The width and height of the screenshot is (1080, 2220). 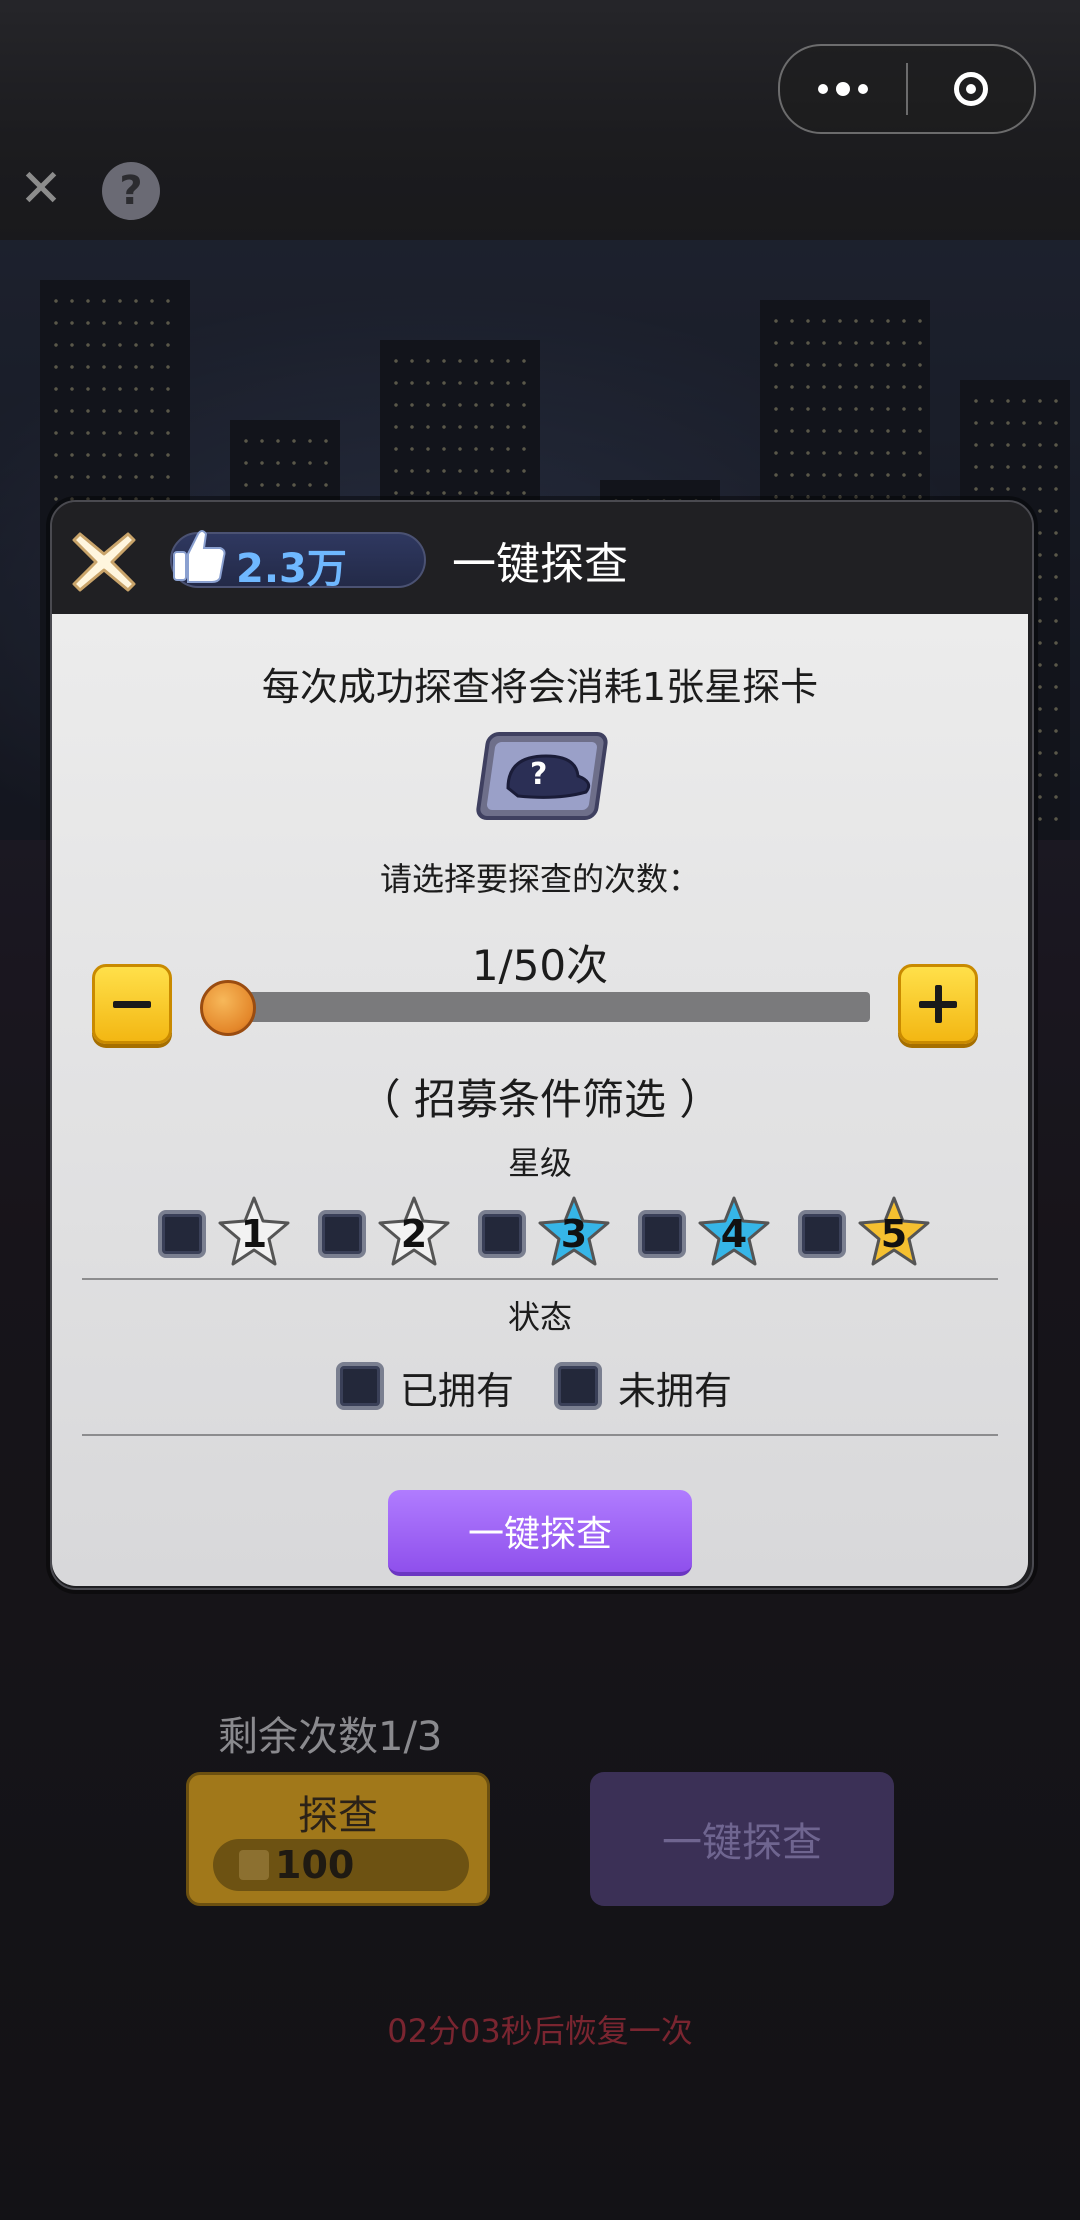 What do you see at coordinates (540, 2031) in the screenshot?
I see `recover-timer: 02分03秒后恢复一次` at bounding box center [540, 2031].